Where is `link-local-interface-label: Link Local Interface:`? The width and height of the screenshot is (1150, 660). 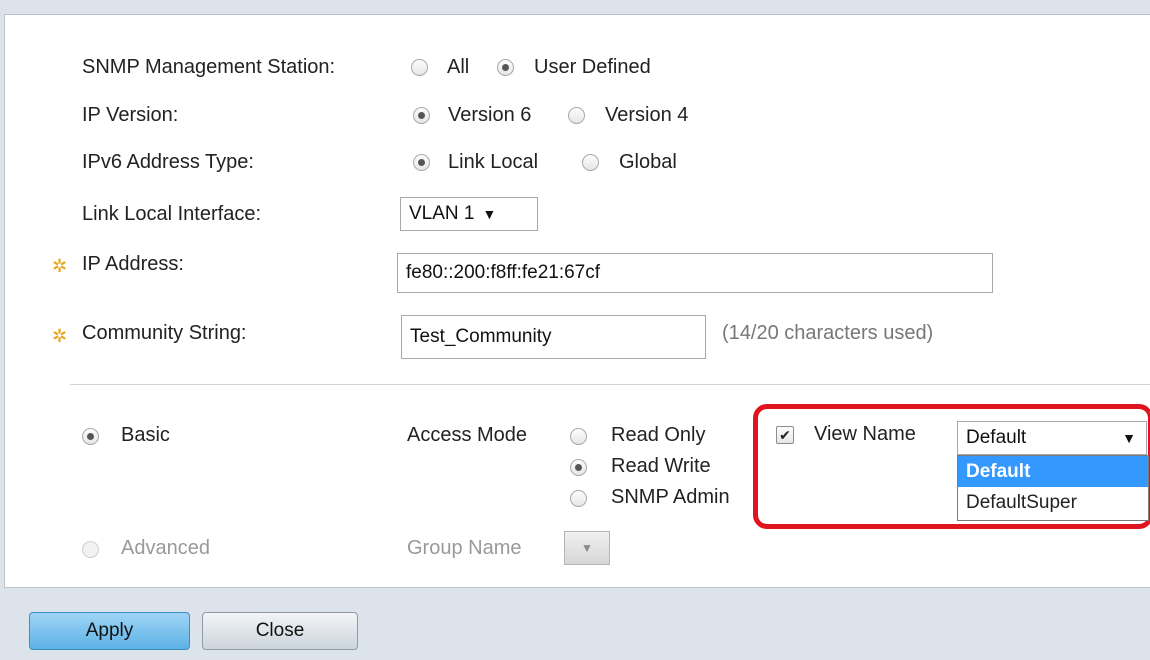 link-local-interface-label: Link Local Interface: is located at coordinates (171, 214).